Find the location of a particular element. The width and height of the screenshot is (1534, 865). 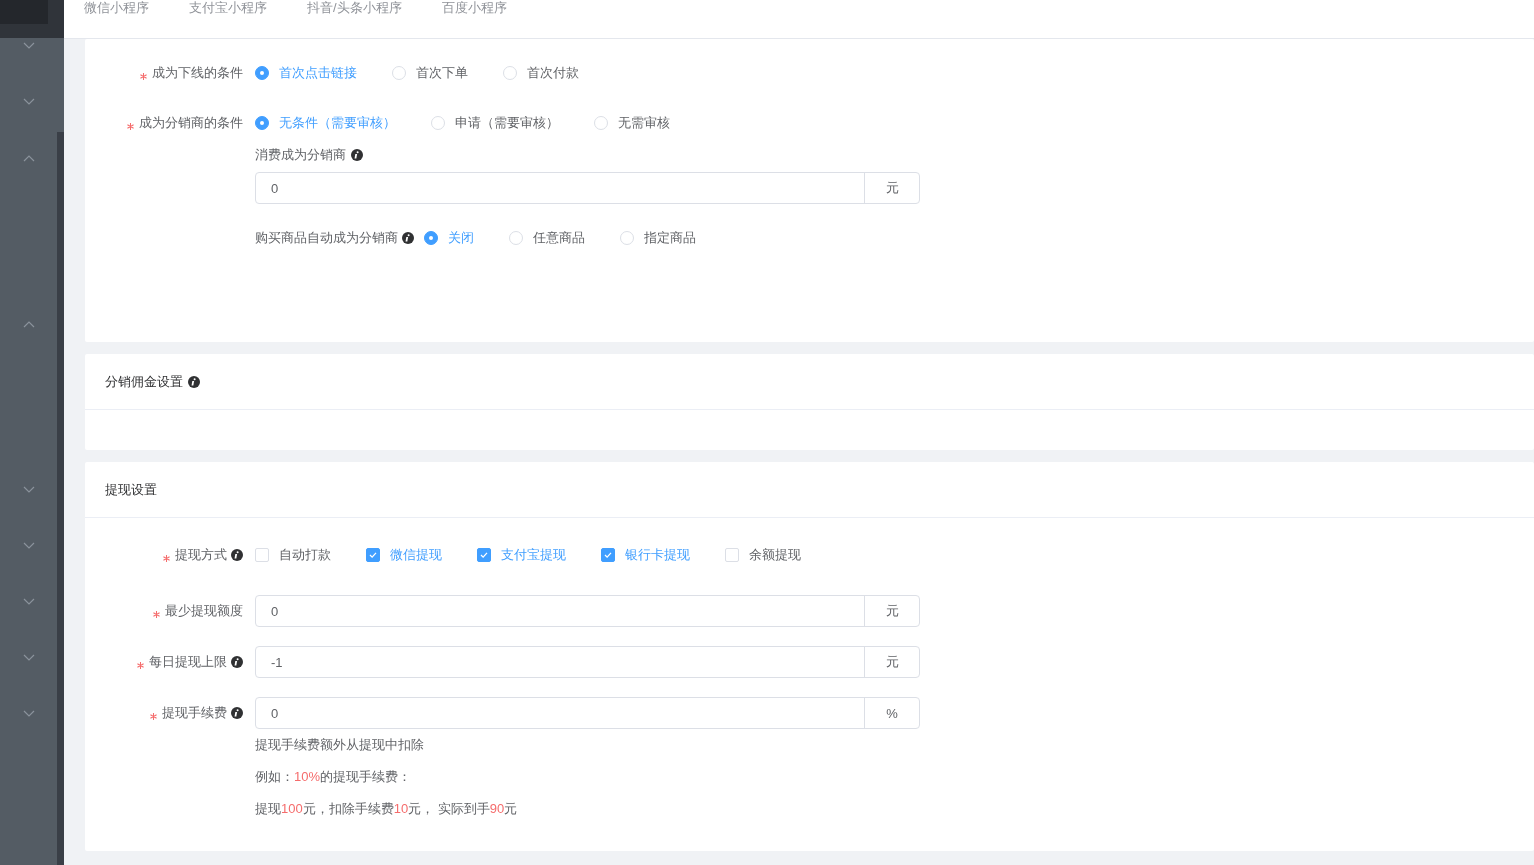

input-group: 0 % is located at coordinates (587, 713).